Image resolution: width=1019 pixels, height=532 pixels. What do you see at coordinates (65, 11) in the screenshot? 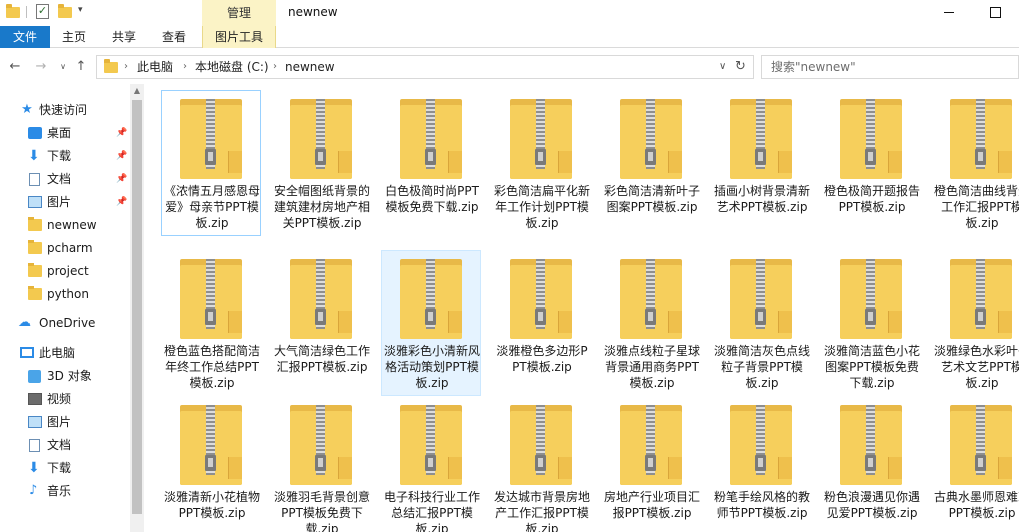
I see `new-folder-icon` at bounding box center [65, 11].